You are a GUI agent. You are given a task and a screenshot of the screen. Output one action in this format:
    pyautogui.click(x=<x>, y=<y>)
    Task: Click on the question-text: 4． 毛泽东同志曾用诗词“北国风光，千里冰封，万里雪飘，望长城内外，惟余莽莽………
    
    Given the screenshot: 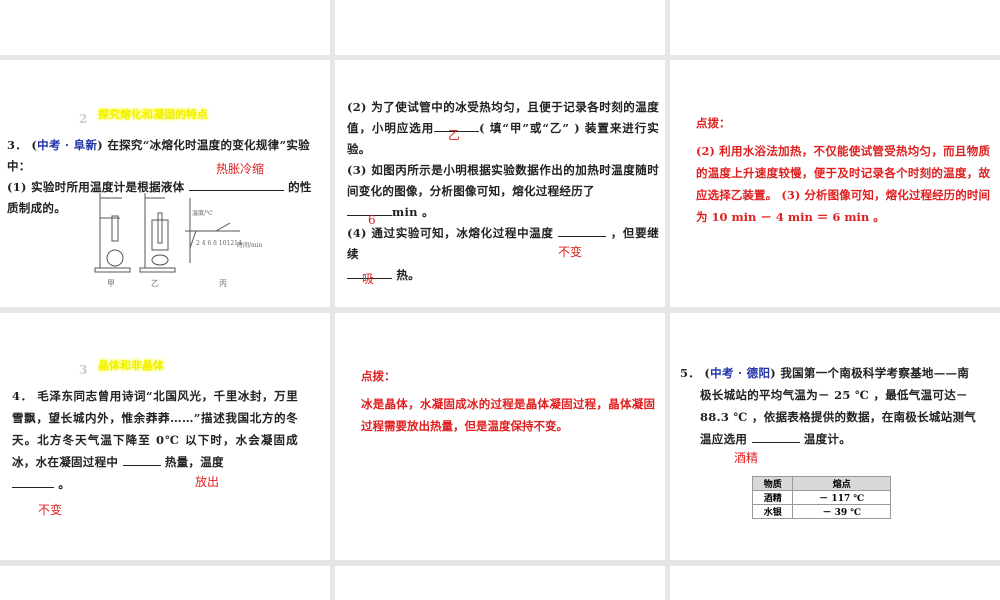 What is the action you would take?
    pyautogui.click(x=155, y=440)
    